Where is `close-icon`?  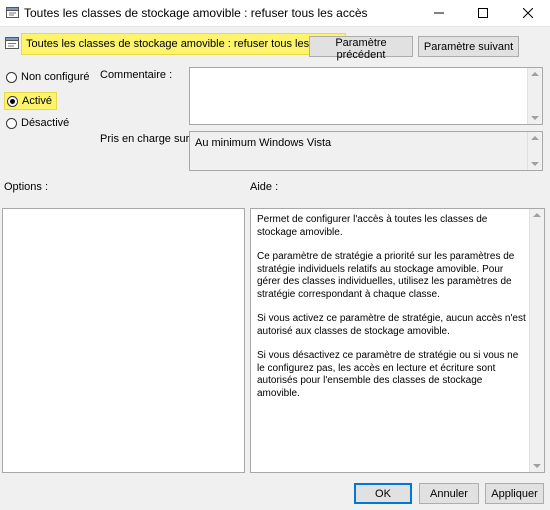
close-icon is located at coordinates (528, 13).